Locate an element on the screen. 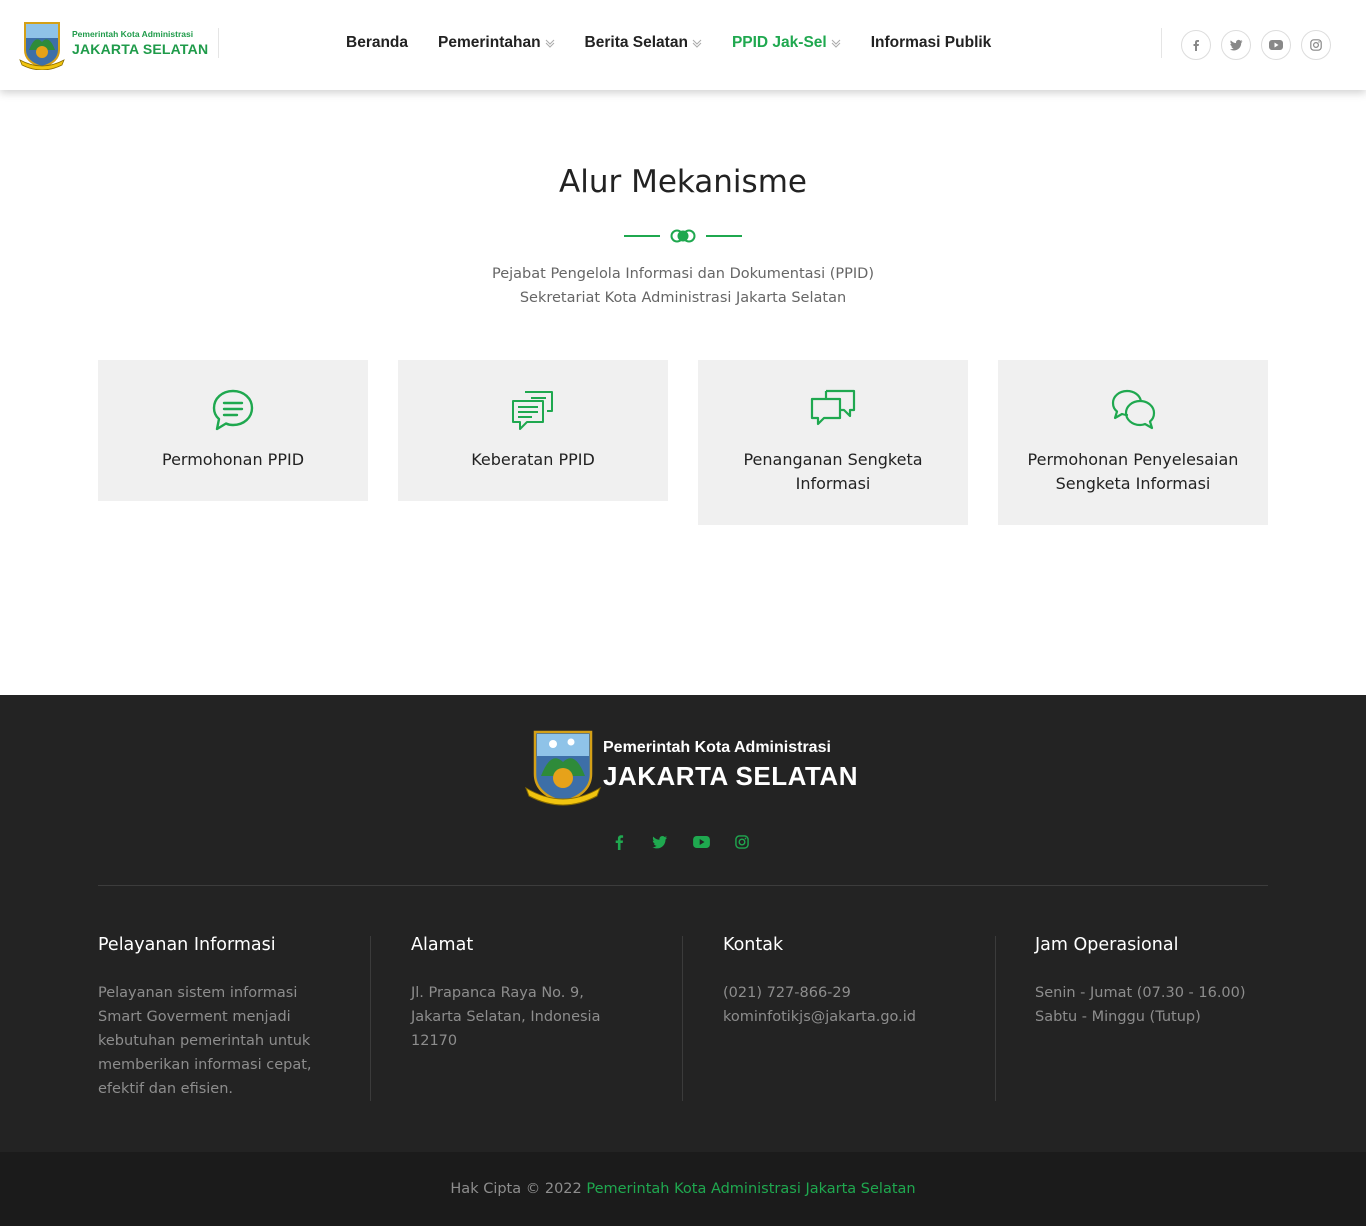 This screenshot has width=1366, height=1226. footer-text-line: Smart Goverment menjadi is located at coordinates (194, 1017).